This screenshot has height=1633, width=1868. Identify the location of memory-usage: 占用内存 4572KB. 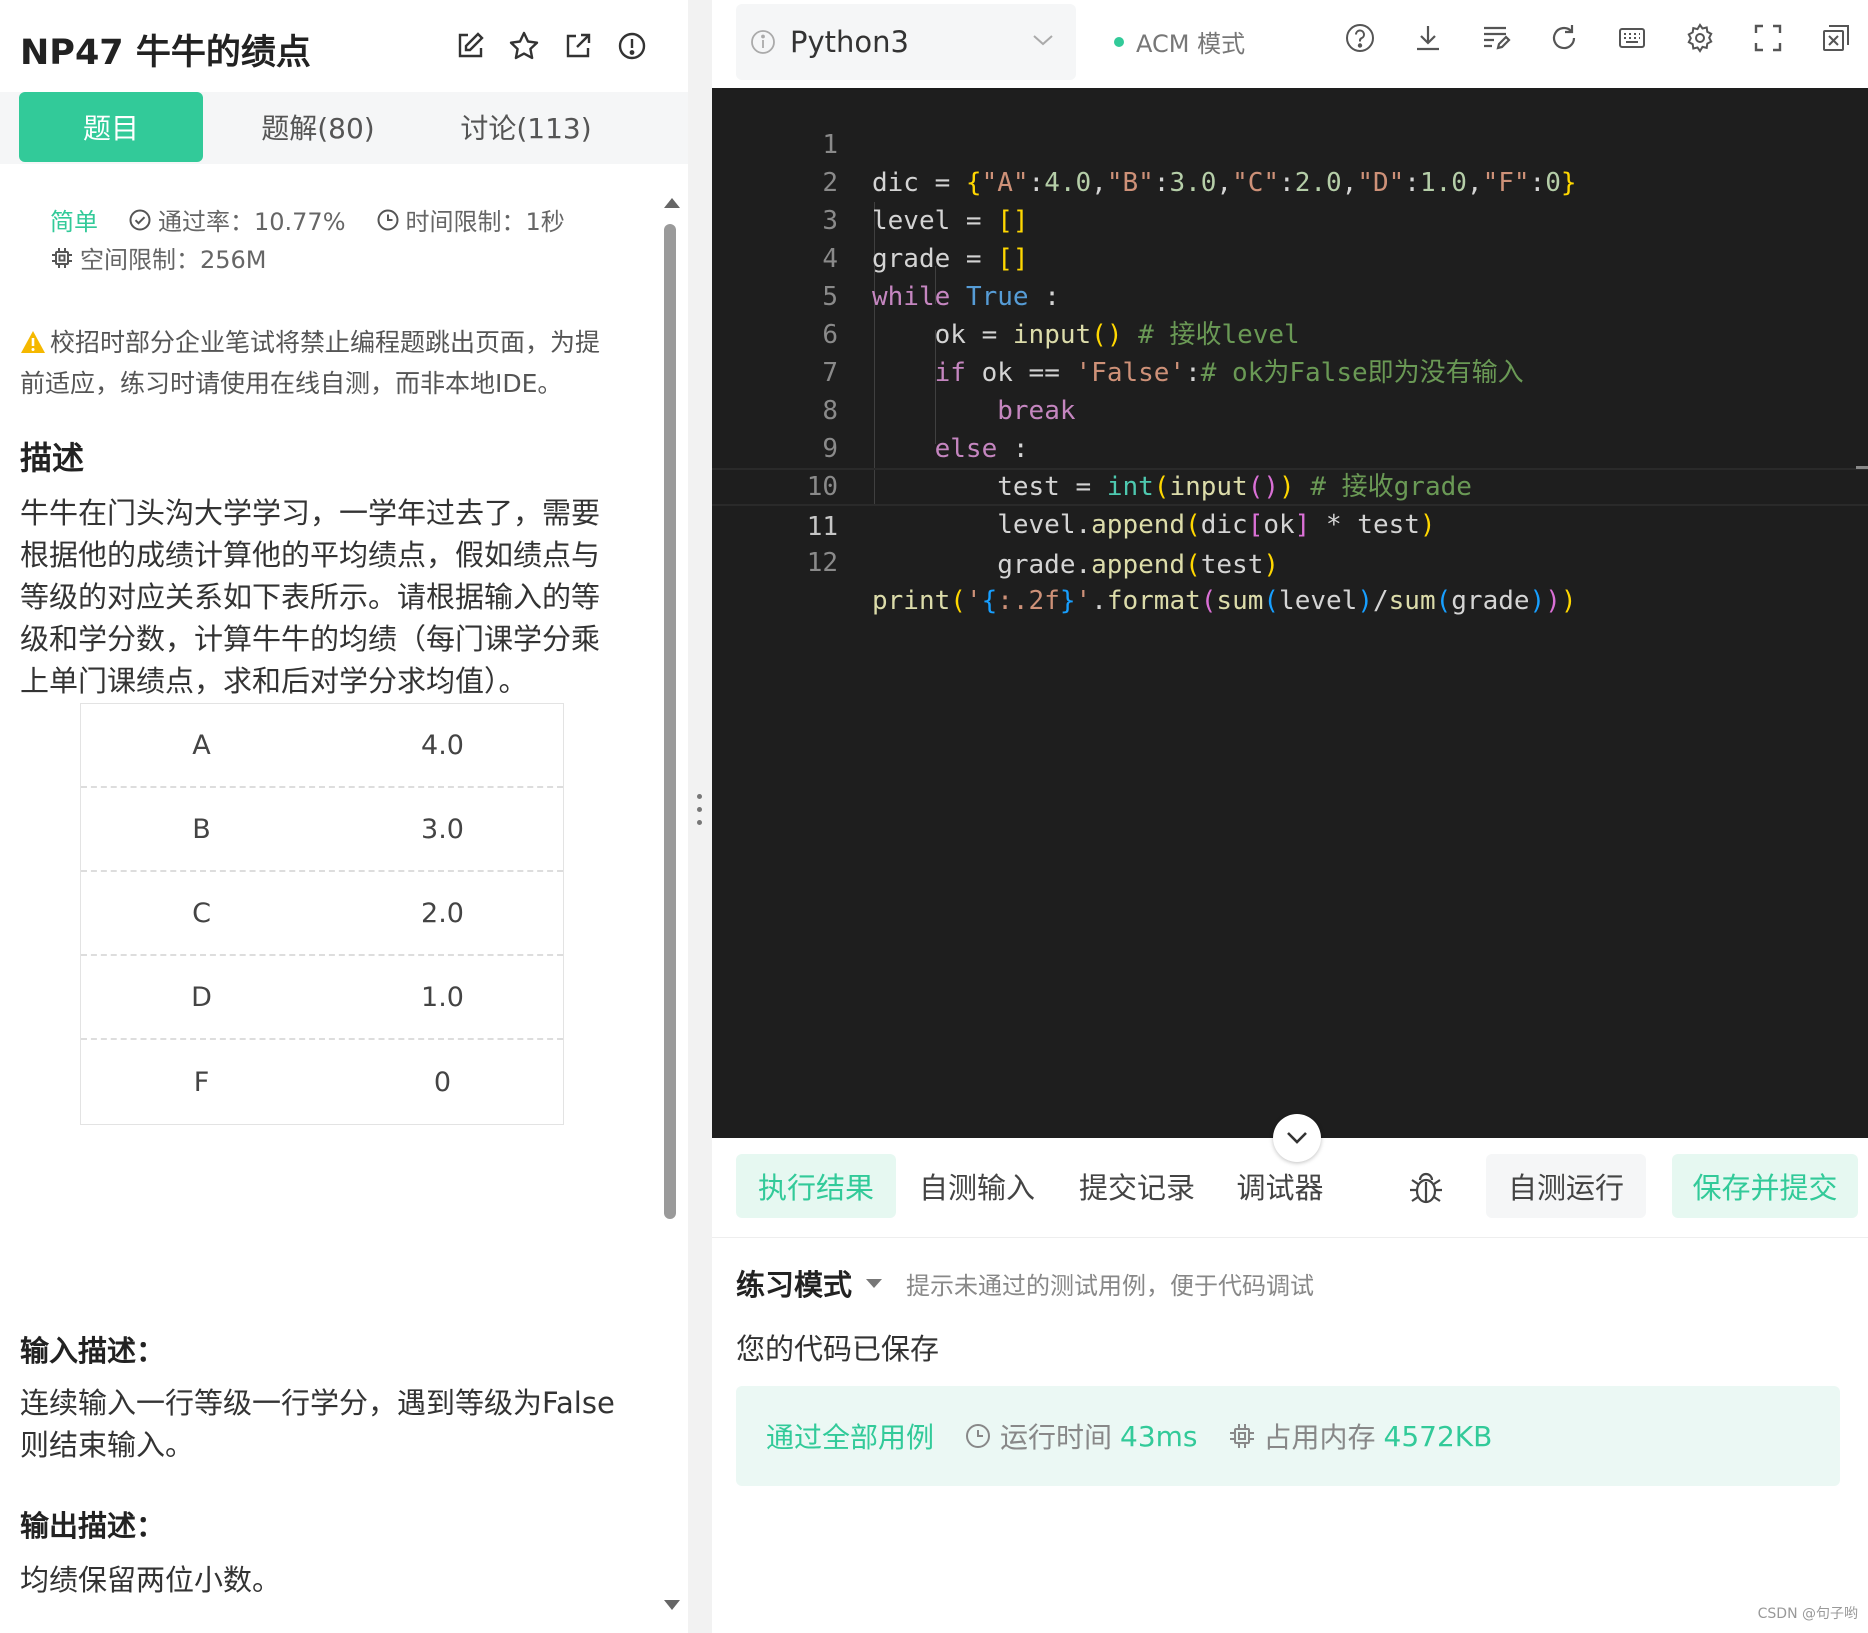
(1360, 1436).